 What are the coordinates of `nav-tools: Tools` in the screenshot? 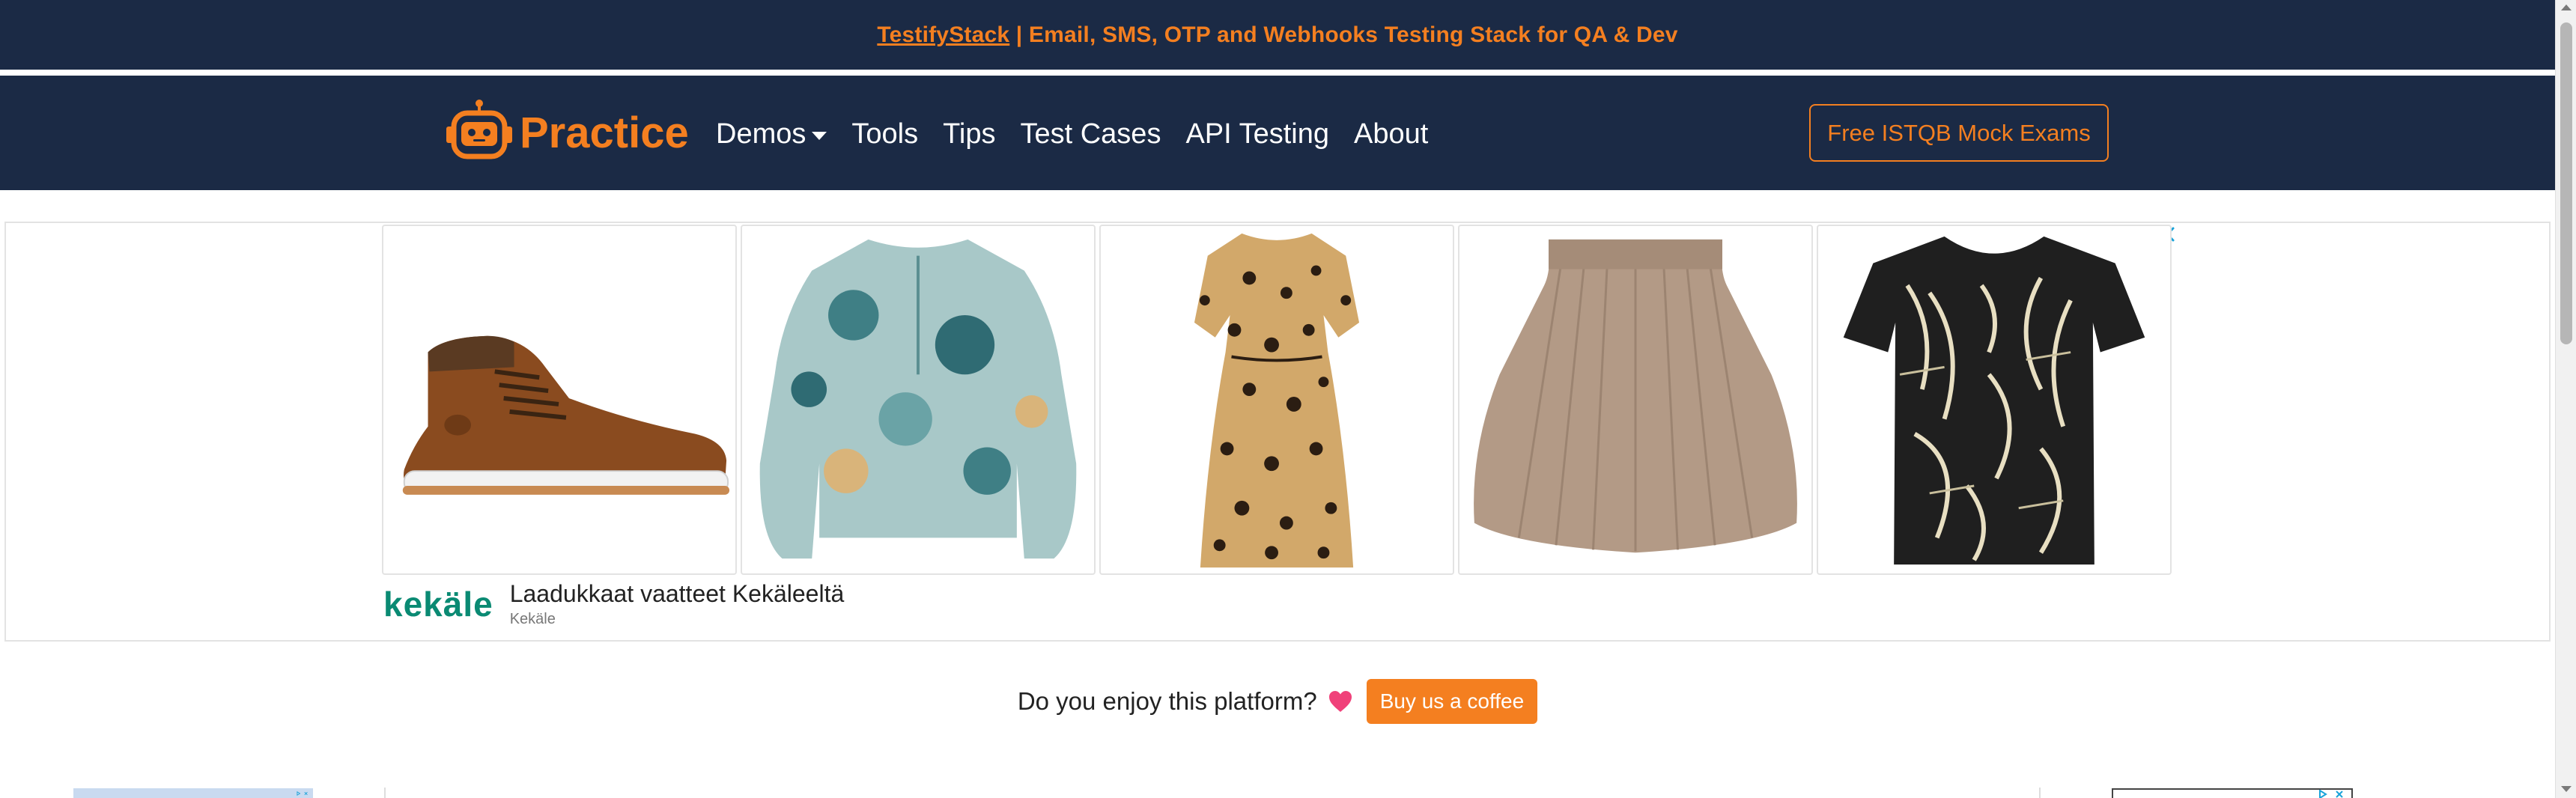 It's located at (884, 134).